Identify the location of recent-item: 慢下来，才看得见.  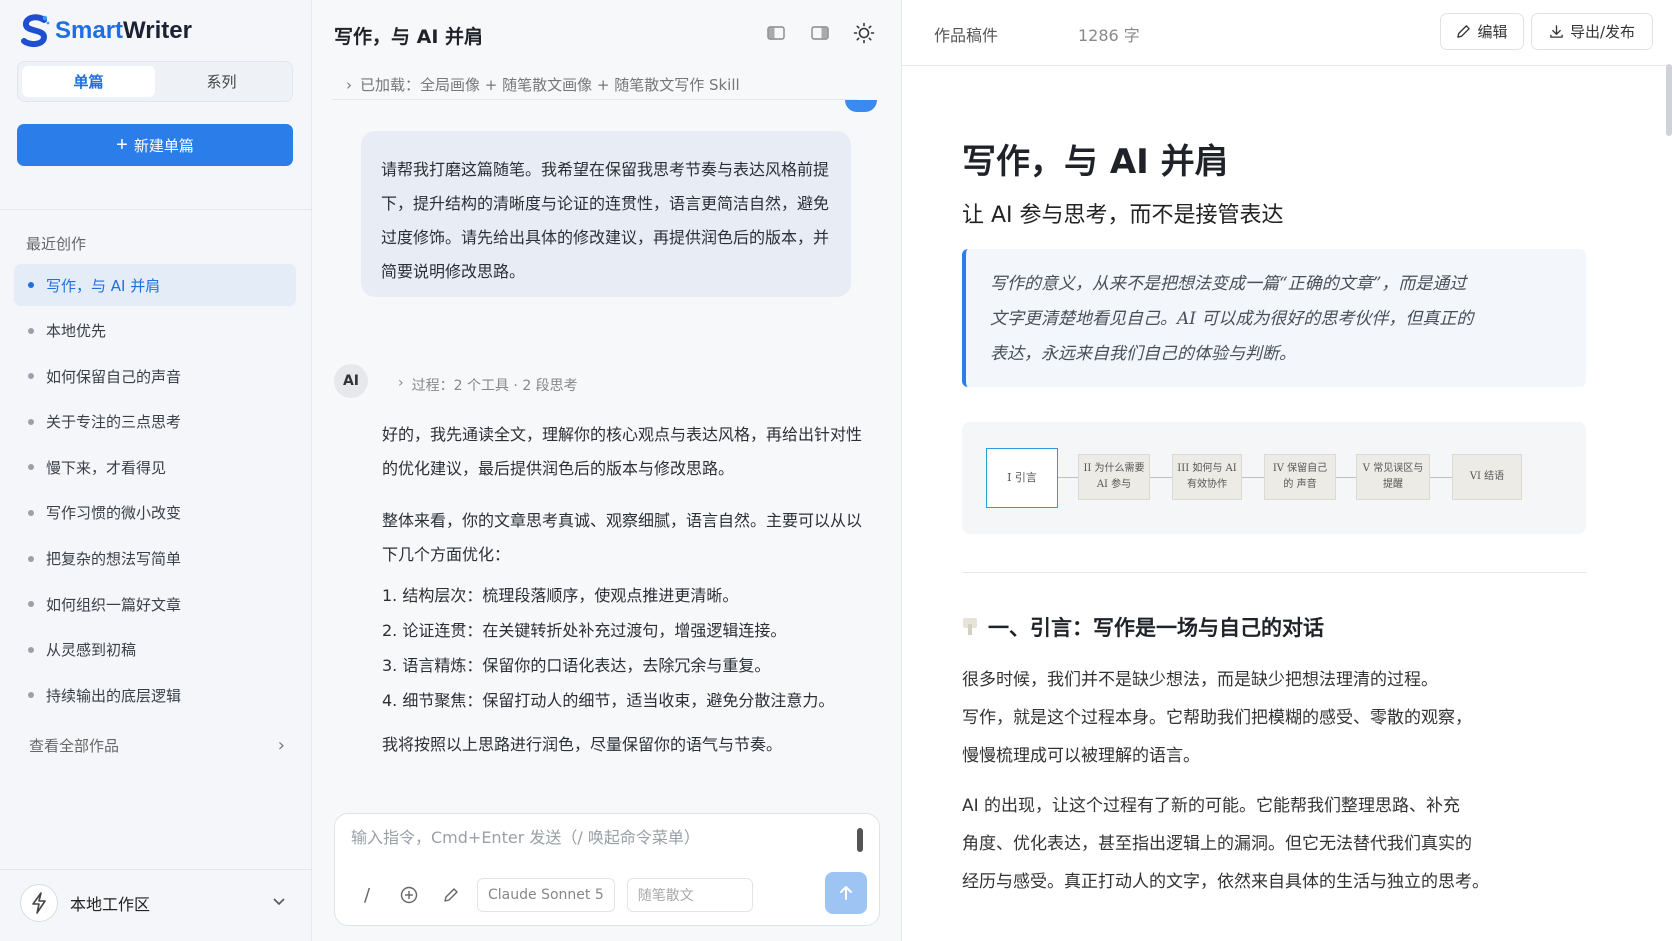
(155, 467).